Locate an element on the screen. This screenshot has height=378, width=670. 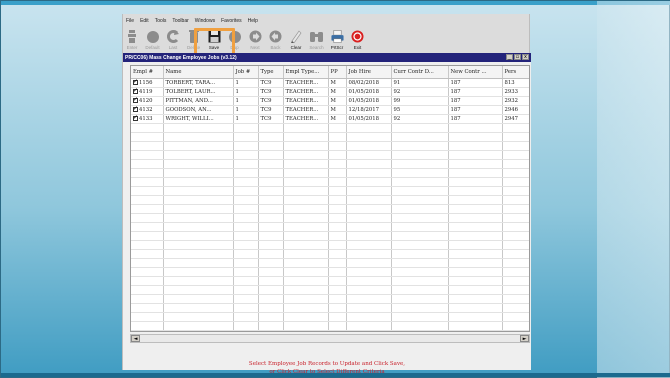
minimize-button: _ is located at coordinates (509, 57).